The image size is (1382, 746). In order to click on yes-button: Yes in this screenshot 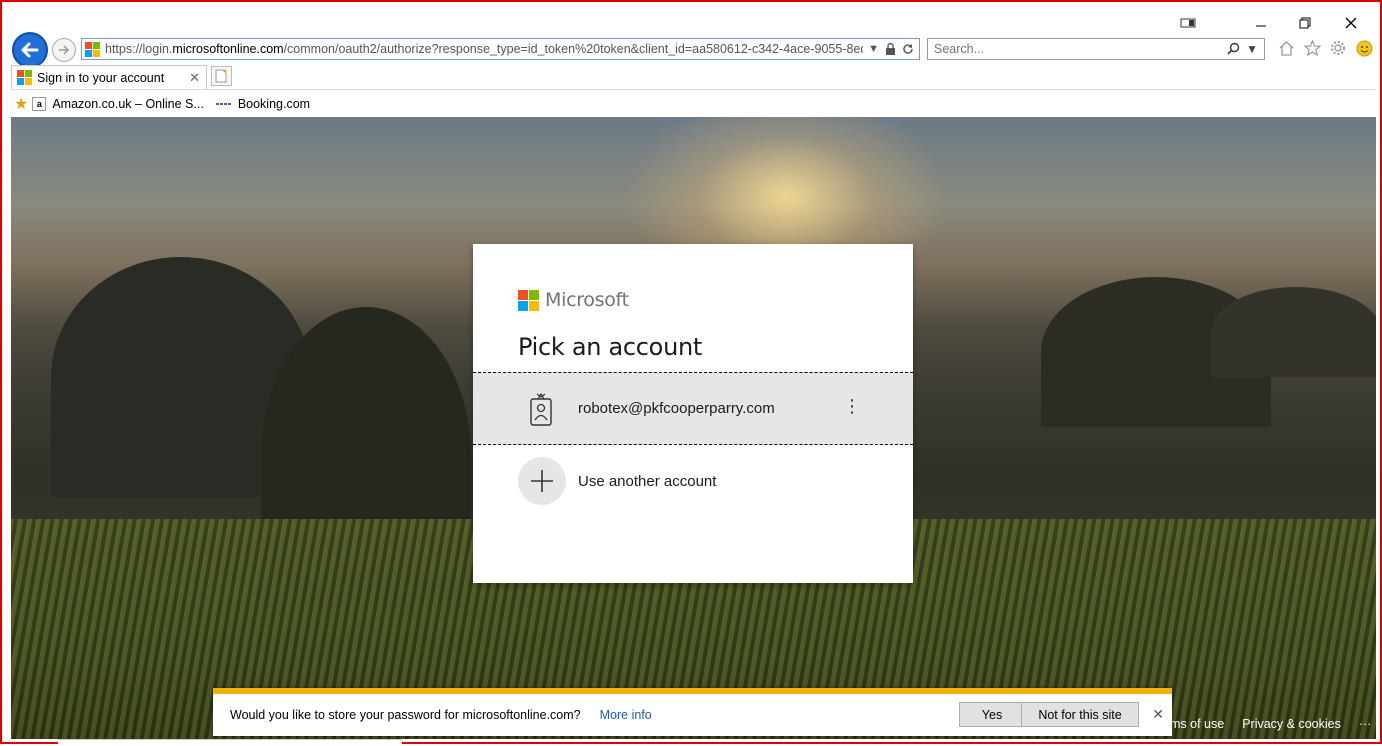, I will do `click(992, 714)`.